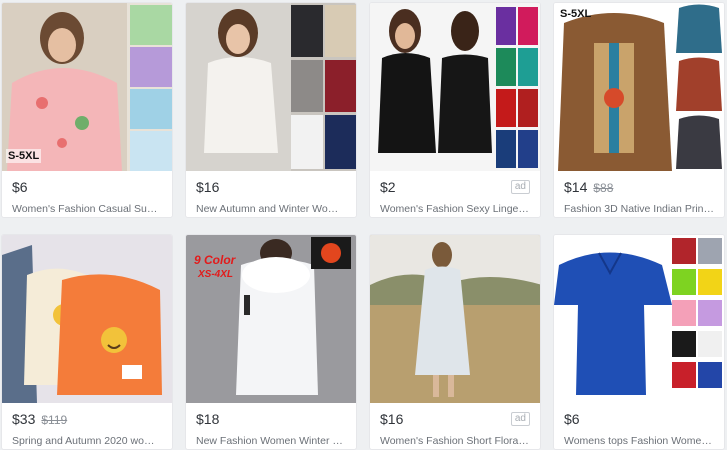  Describe the element at coordinates (455, 209) in the screenshot. I see `product-title: Women's Fashion Sexy Lingerie Sleepwear` at that location.